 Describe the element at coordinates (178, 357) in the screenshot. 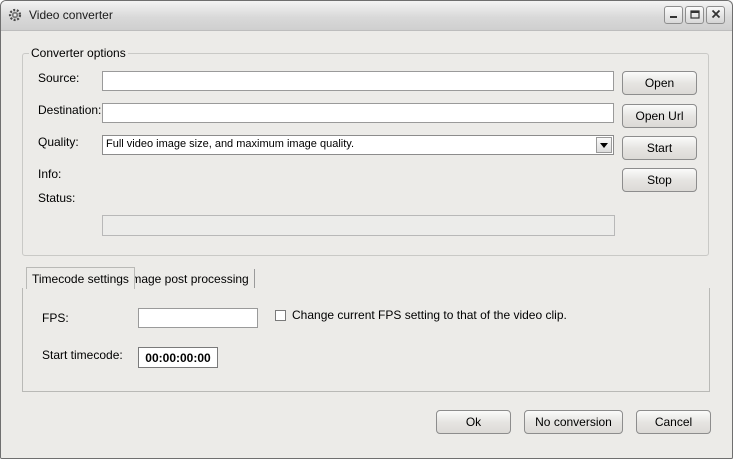

I see `start-timecode-input: 00:00:00:00` at that location.